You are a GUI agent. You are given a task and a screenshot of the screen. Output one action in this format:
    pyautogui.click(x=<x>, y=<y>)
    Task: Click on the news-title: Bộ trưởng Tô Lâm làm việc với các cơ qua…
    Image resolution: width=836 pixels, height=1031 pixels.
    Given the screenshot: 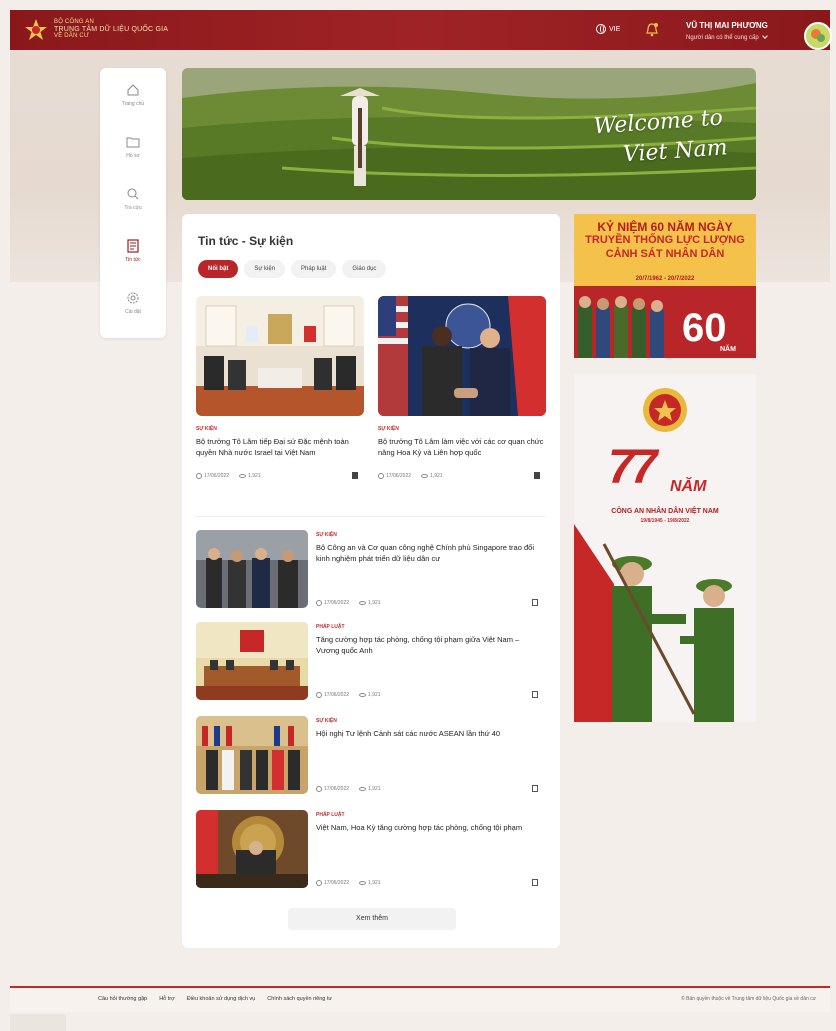 What is the action you would take?
    pyautogui.click(x=462, y=452)
    